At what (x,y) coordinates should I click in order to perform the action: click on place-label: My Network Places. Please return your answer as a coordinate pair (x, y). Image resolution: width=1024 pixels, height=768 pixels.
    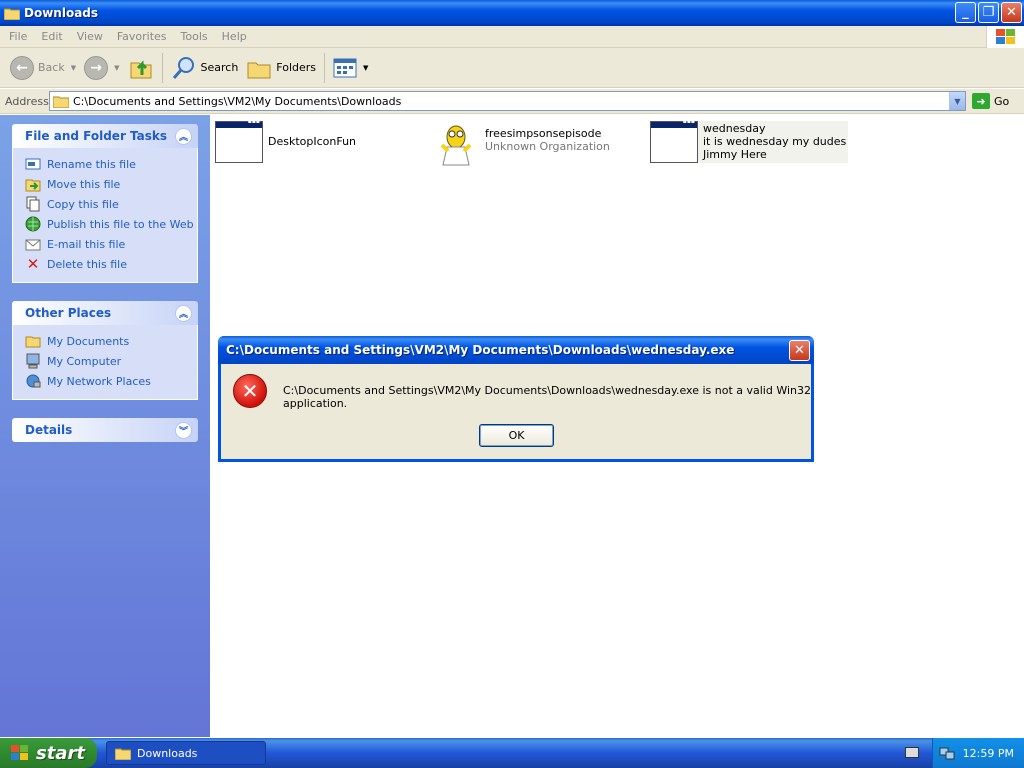
    Looking at the image, I should click on (99, 381).